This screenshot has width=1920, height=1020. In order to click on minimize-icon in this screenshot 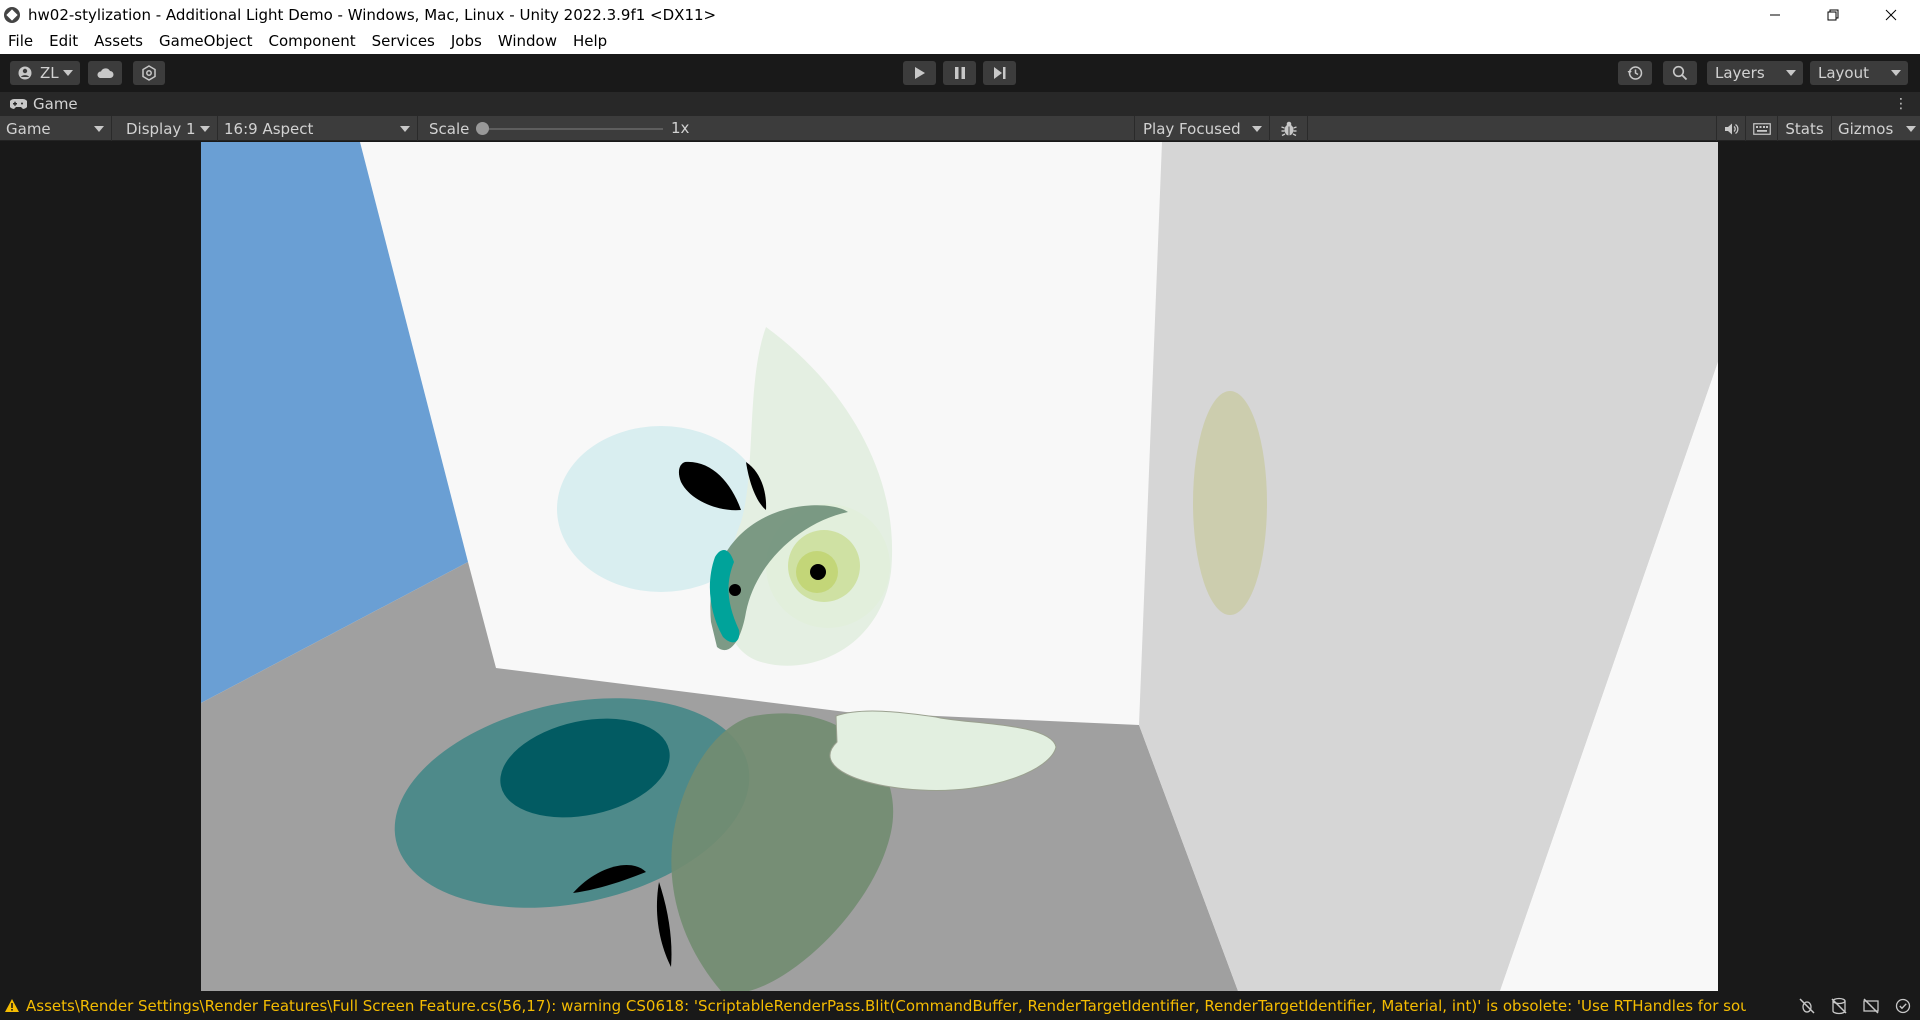, I will do `click(1775, 14)`.